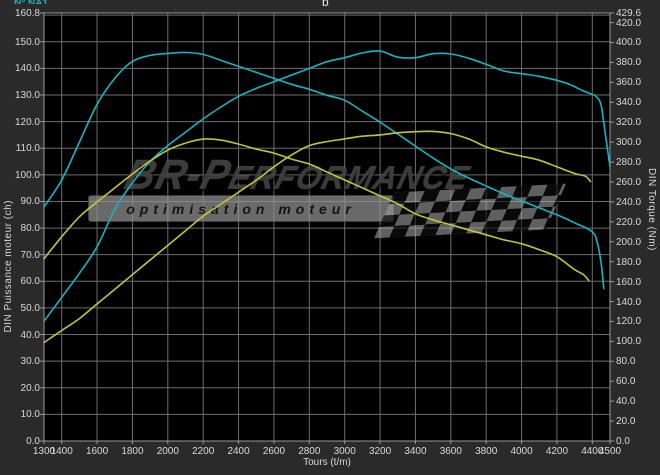 The width and height of the screenshot is (660, 475). Describe the element at coordinates (610, 451) in the screenshot. I see `x-tick-label: 4500` at that location.